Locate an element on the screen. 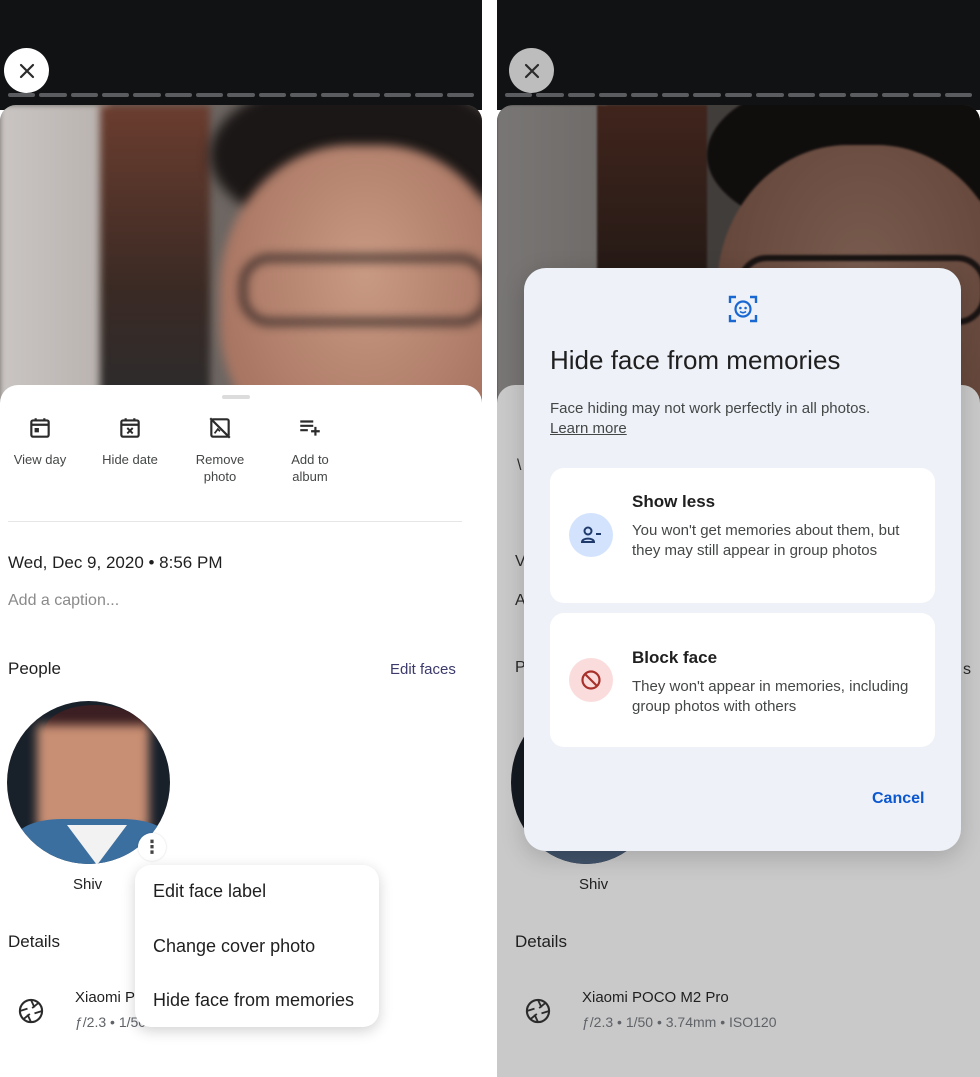 The height and width of the screenshot is (1077, 980). sheet-drag-handle is located at coordinates (236, 397).